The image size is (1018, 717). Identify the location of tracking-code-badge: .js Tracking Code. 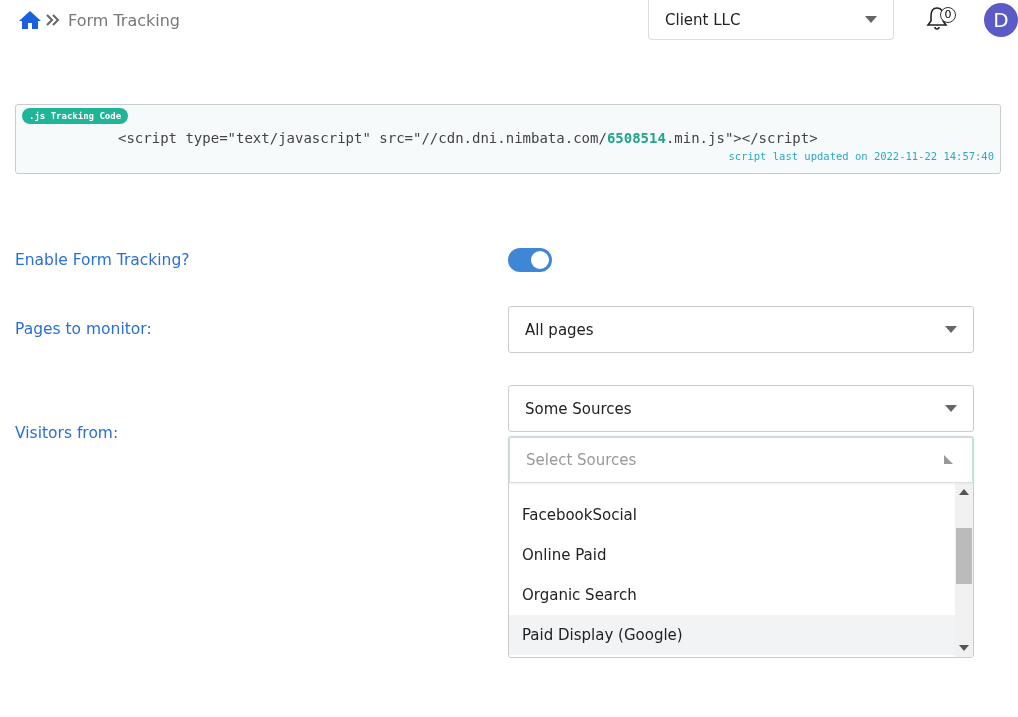
(75, 116).